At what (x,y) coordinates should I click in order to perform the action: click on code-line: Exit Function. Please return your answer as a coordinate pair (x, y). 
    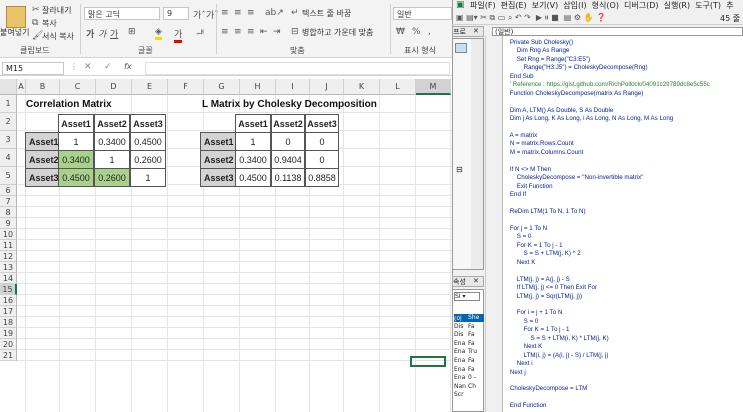
    Looking at the image, I should click on (528, 186).